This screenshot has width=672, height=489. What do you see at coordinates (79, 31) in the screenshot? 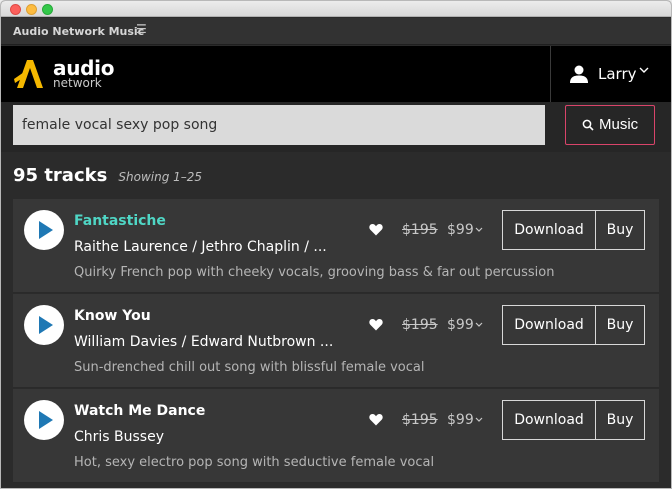
I see `panel-title: Audio Network Music` at bounding box center [79, 31].